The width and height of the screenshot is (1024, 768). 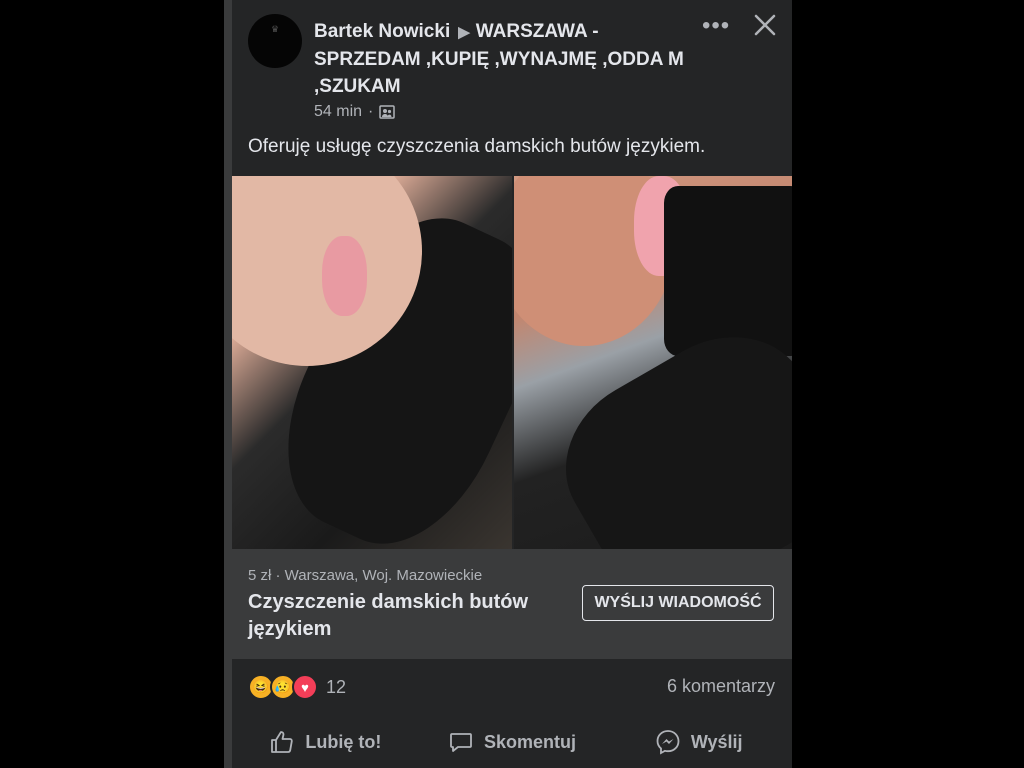 I want to click on photo-left, so click(x=372, y=362).